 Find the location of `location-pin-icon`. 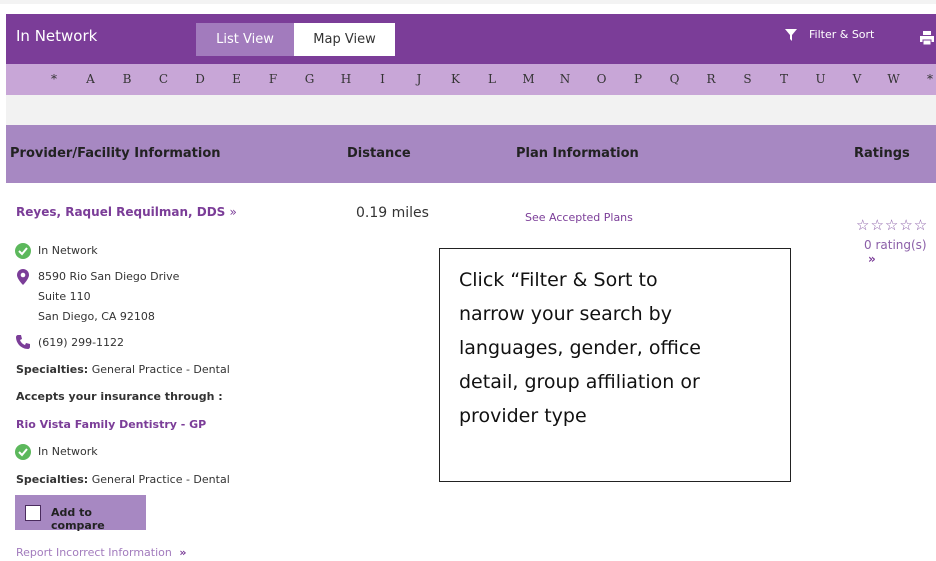

location-pin-icon is located at coordinates (23, 277).